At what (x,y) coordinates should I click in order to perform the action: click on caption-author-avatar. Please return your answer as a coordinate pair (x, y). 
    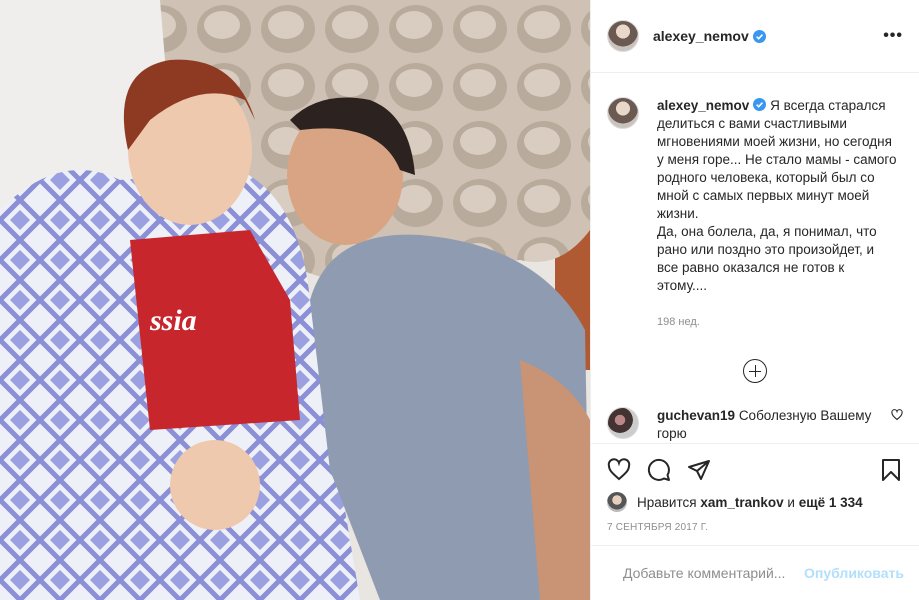
    Looking at the image, I should click on (623, 113).